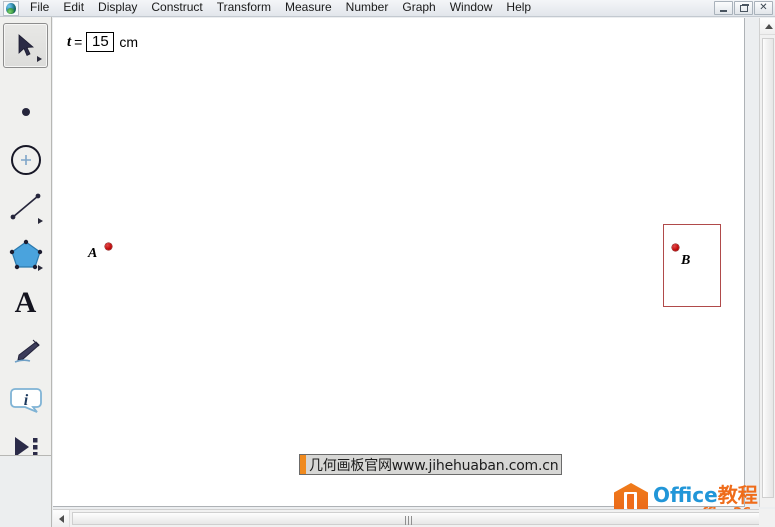 This screenshot has height=527, width=775. What do you see at coordinates (692, 265) in the screenshot?
I see `rectangle-b` at bounding box center [692, 265].